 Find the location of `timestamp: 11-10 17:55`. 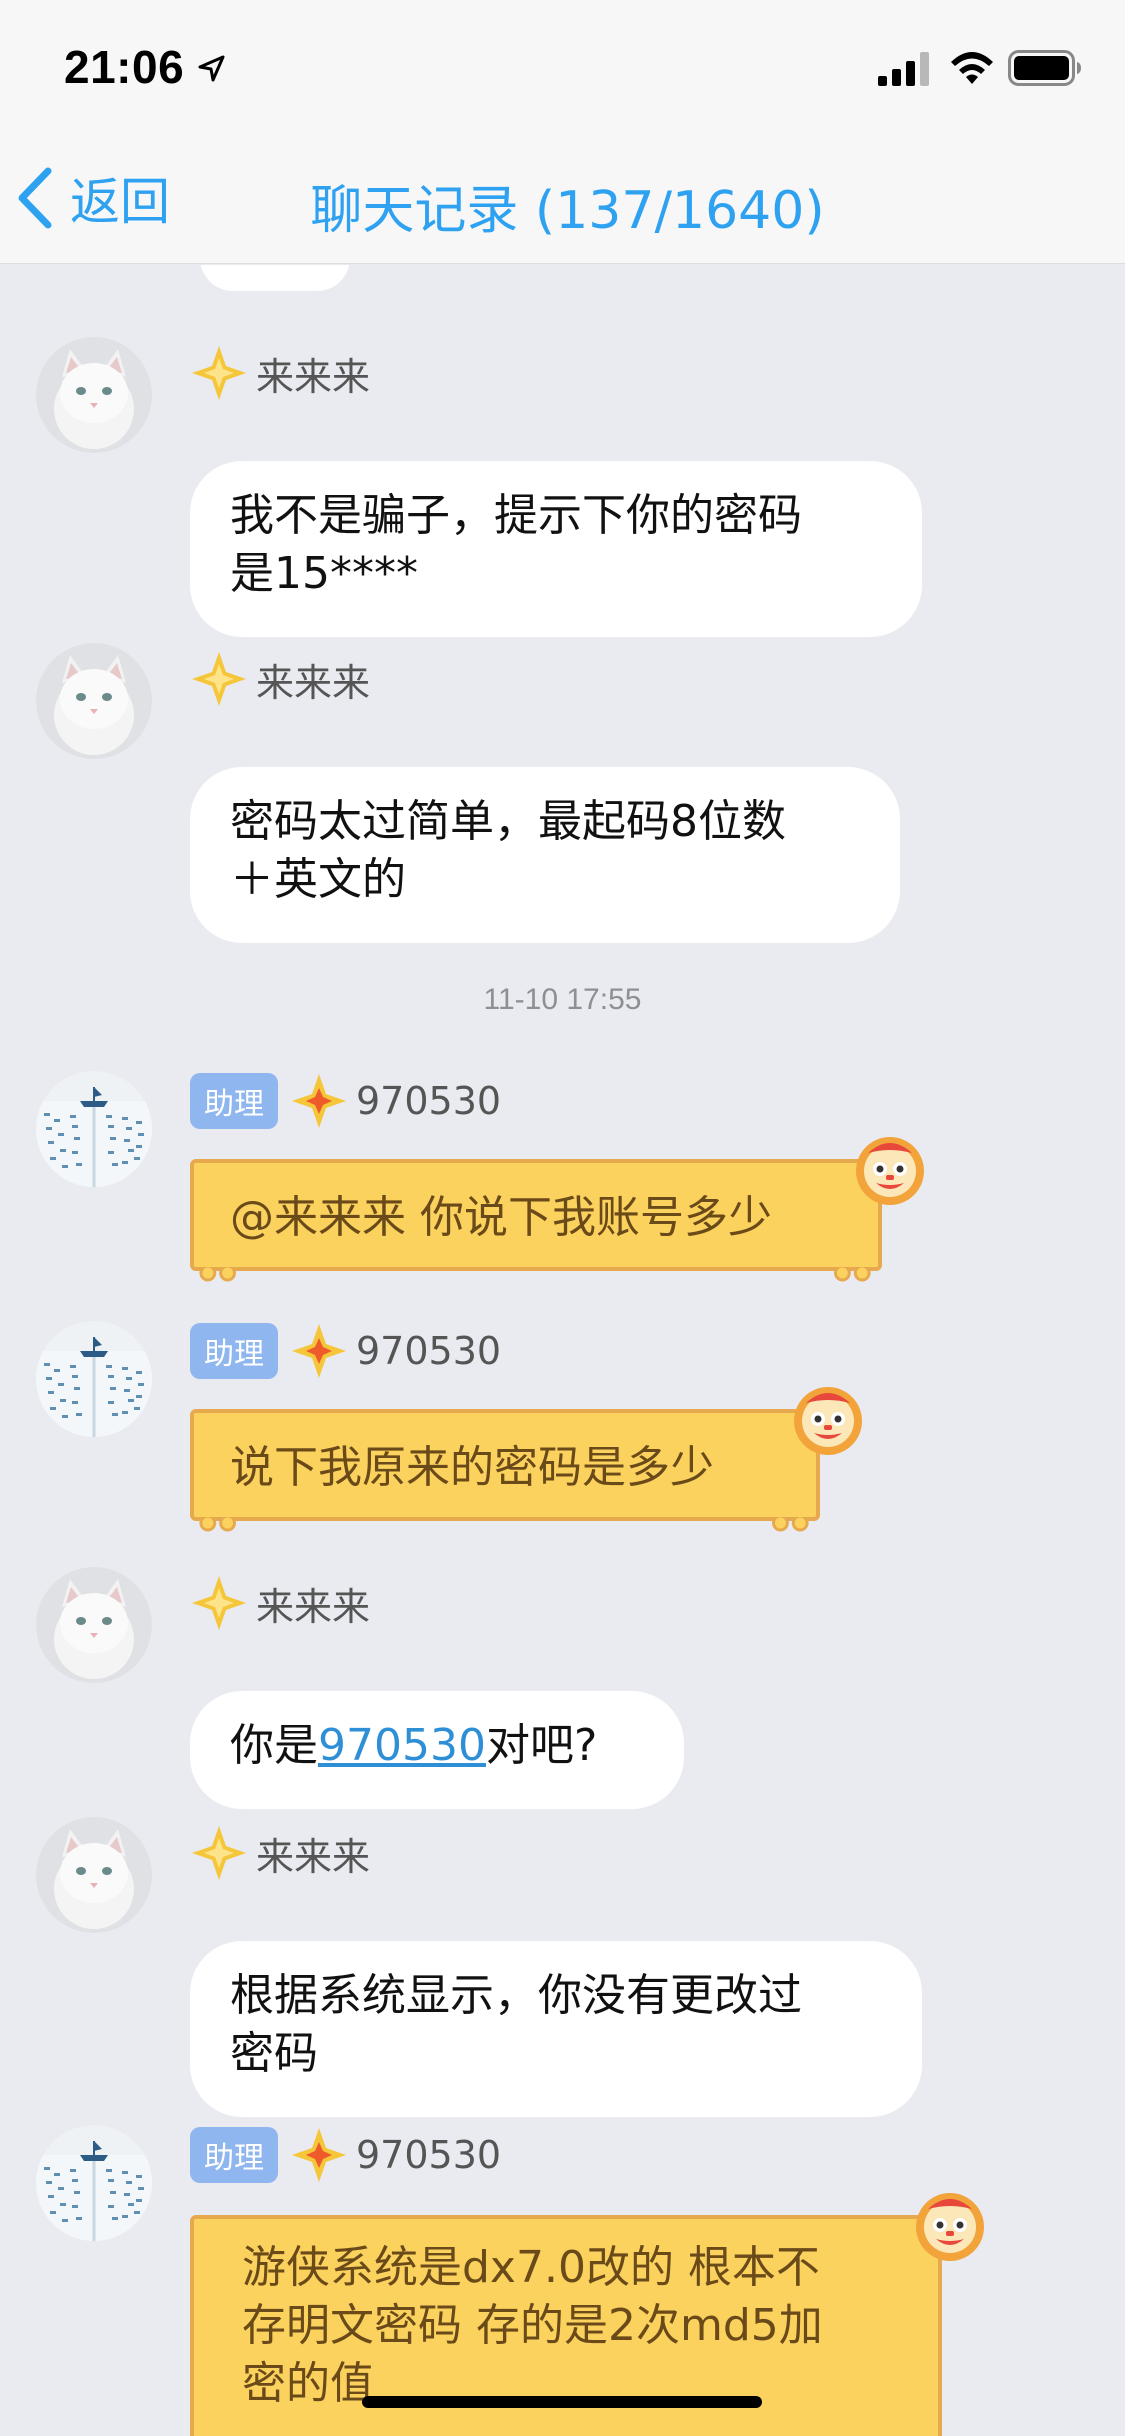

timestamp: 11-10 17:55 is located at coordinates (562, 999).